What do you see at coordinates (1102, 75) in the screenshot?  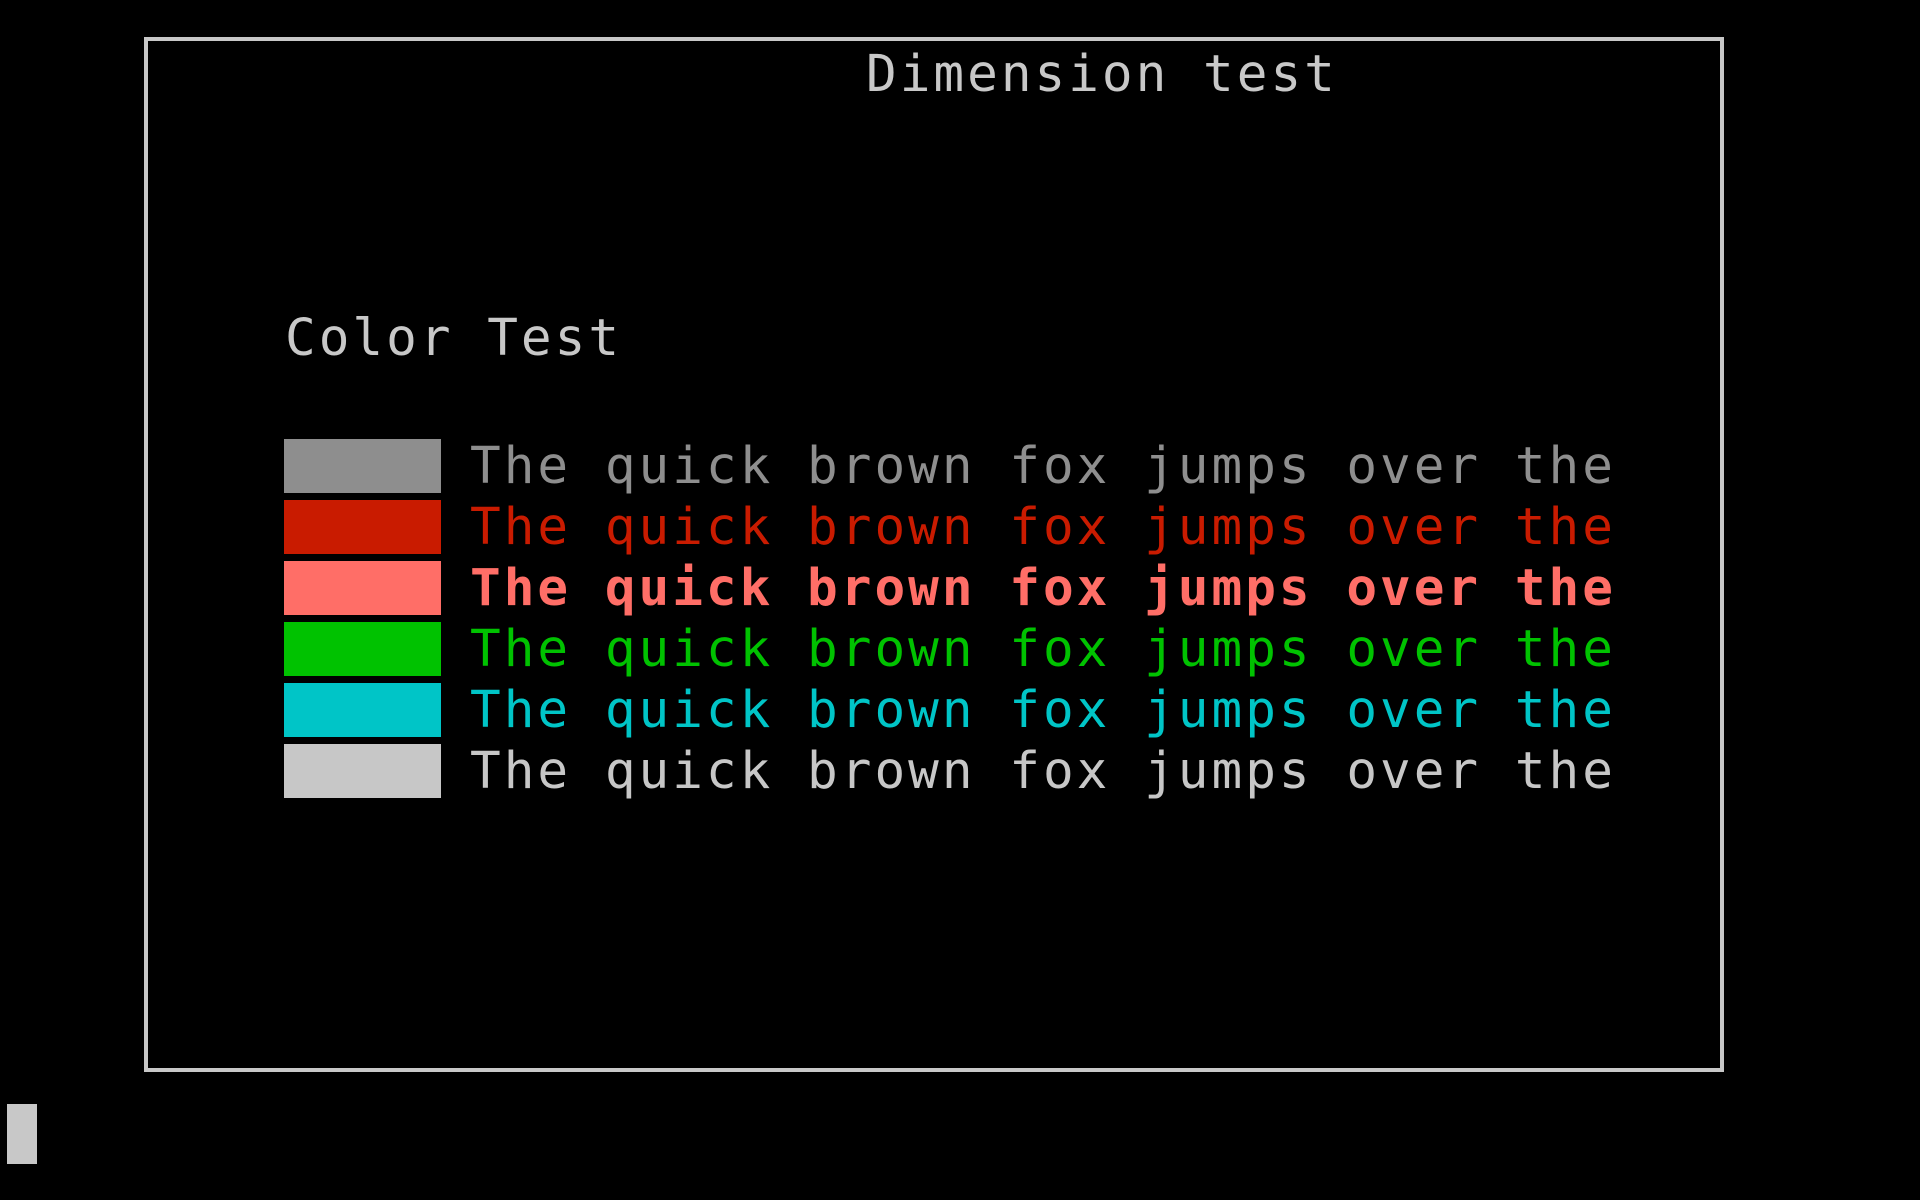 I see `frame-title: Dimension test` at bounding box center [1102, 75].